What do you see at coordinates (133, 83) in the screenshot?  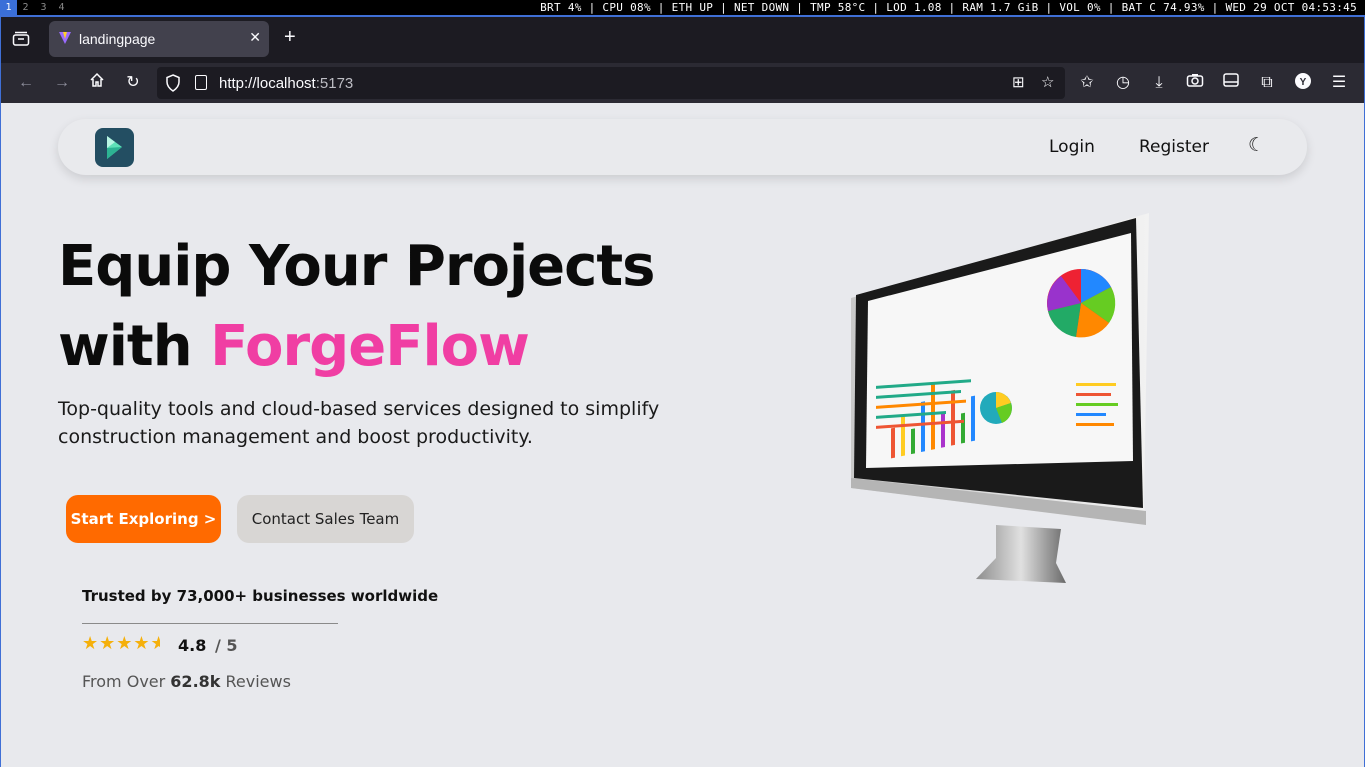 I see `reload-icon: ↻` at bounding box center [133, 83].